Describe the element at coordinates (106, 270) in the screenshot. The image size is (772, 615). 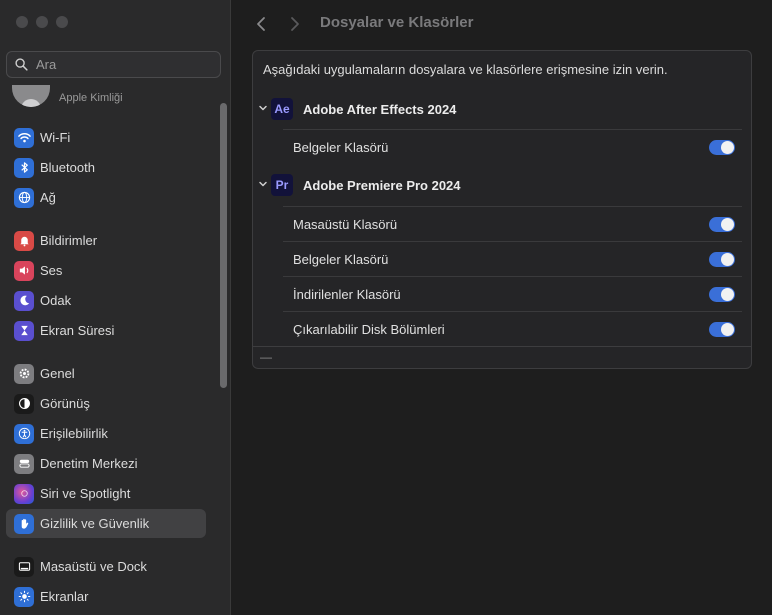
I see `sidebar-item-sound: Ses` at that location.